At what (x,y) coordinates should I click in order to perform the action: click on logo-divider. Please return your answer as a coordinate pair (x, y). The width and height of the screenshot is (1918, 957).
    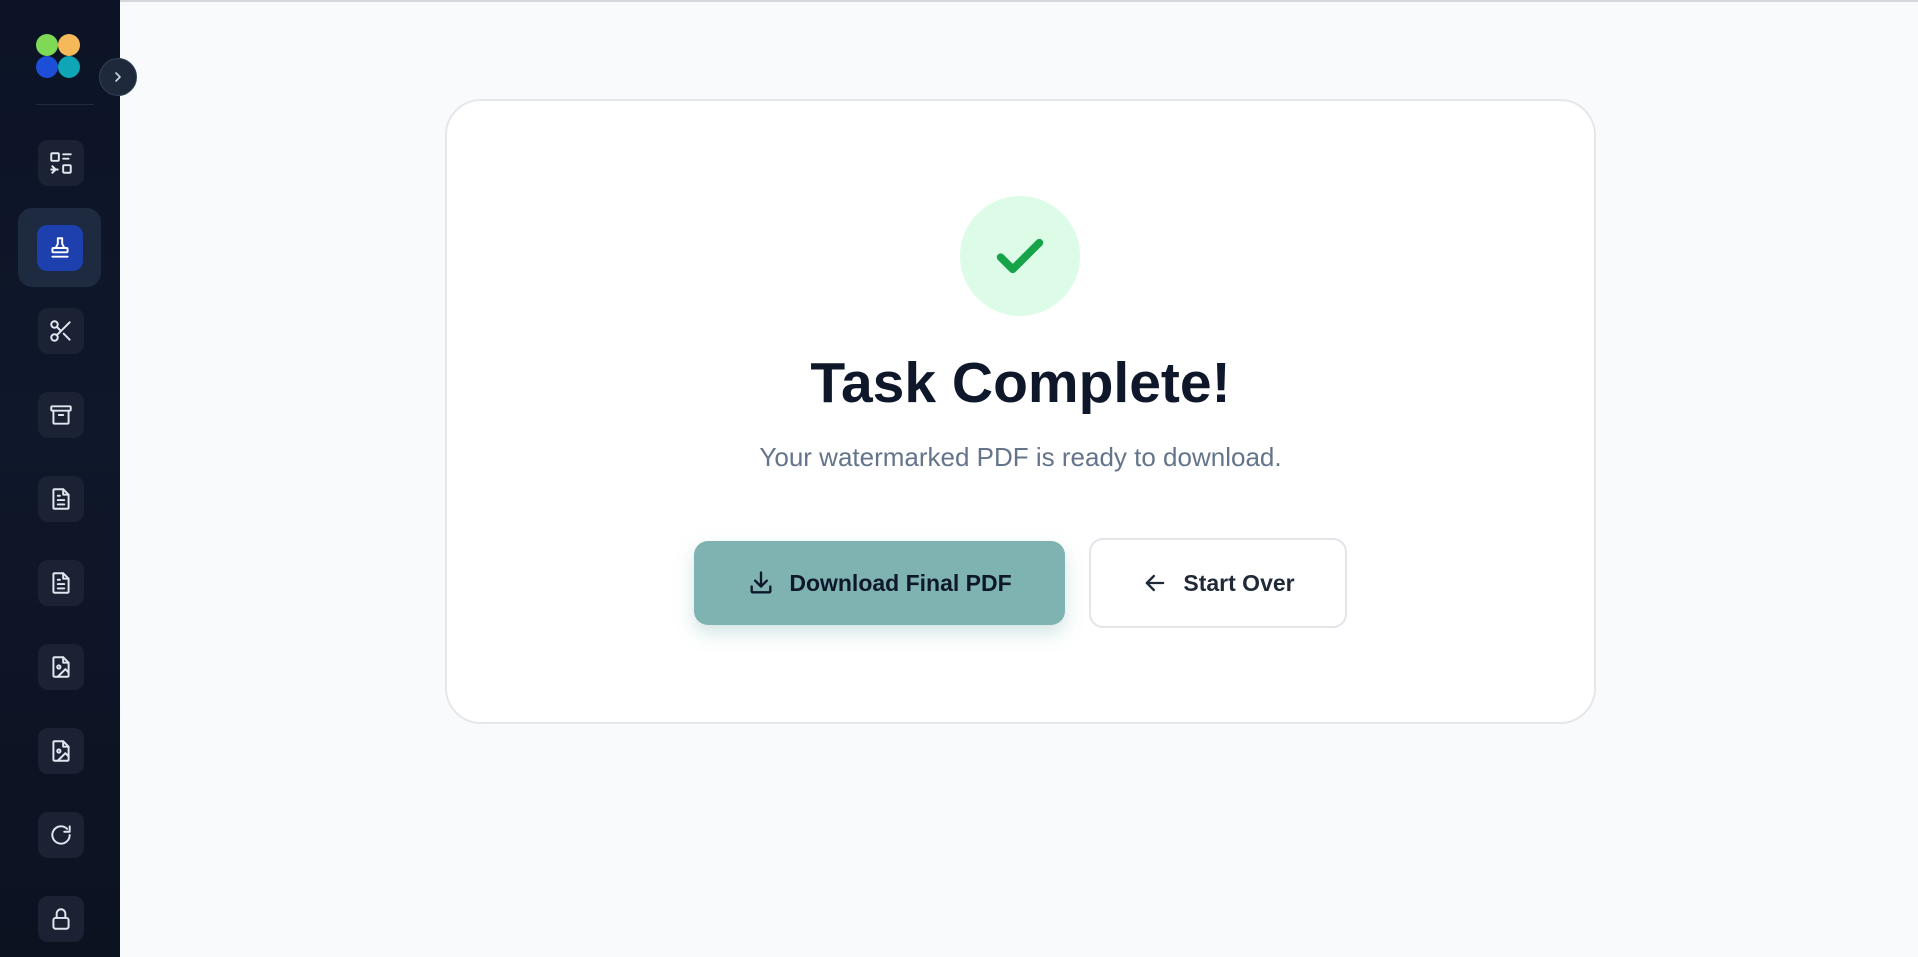
    Looking at the image, I should click on (65, 104).